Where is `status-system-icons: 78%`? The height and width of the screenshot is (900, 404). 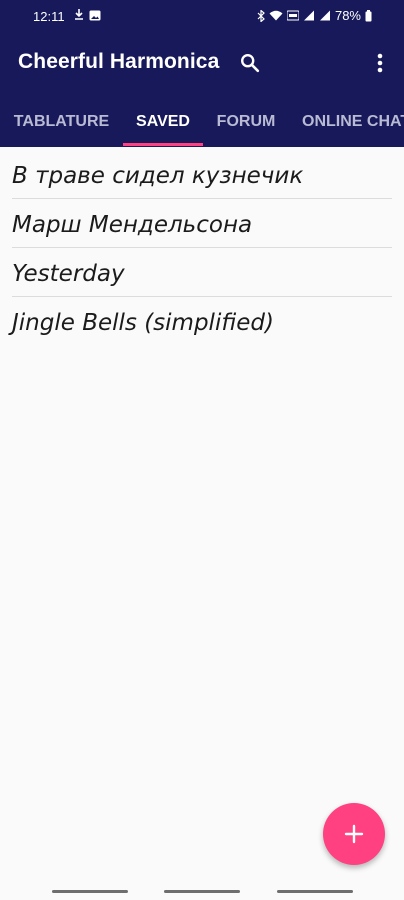 status-system-icons: 78% is located at coordinates (314, 15).